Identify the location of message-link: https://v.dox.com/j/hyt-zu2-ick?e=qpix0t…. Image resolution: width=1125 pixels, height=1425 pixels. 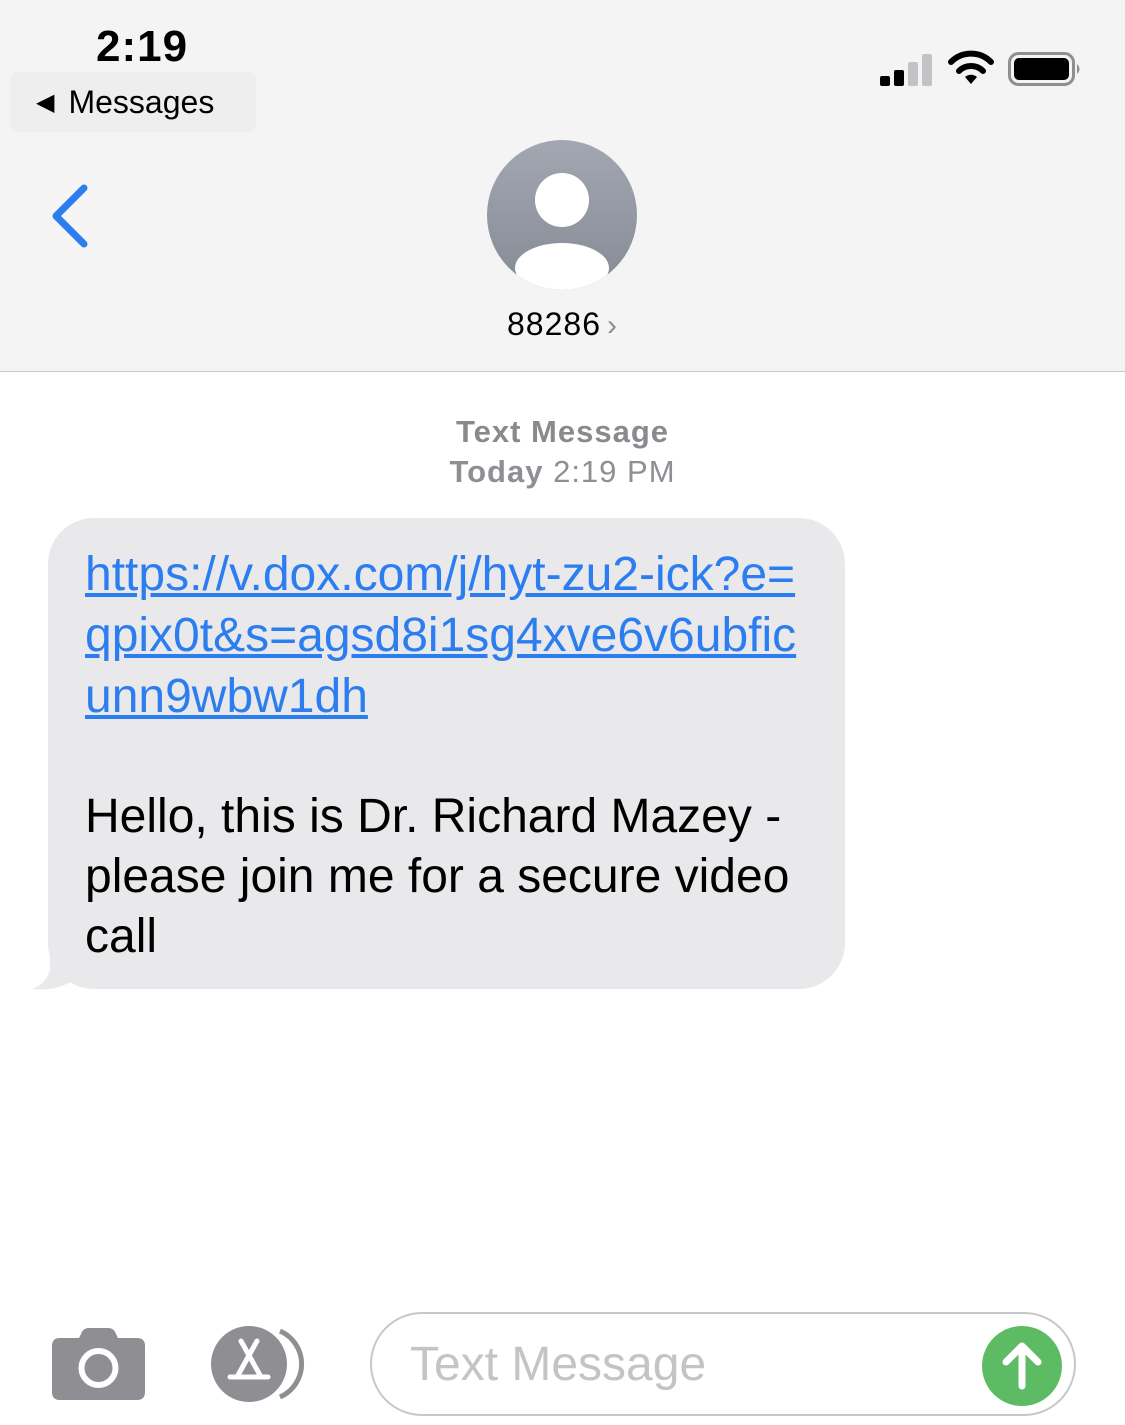
(449, 635).